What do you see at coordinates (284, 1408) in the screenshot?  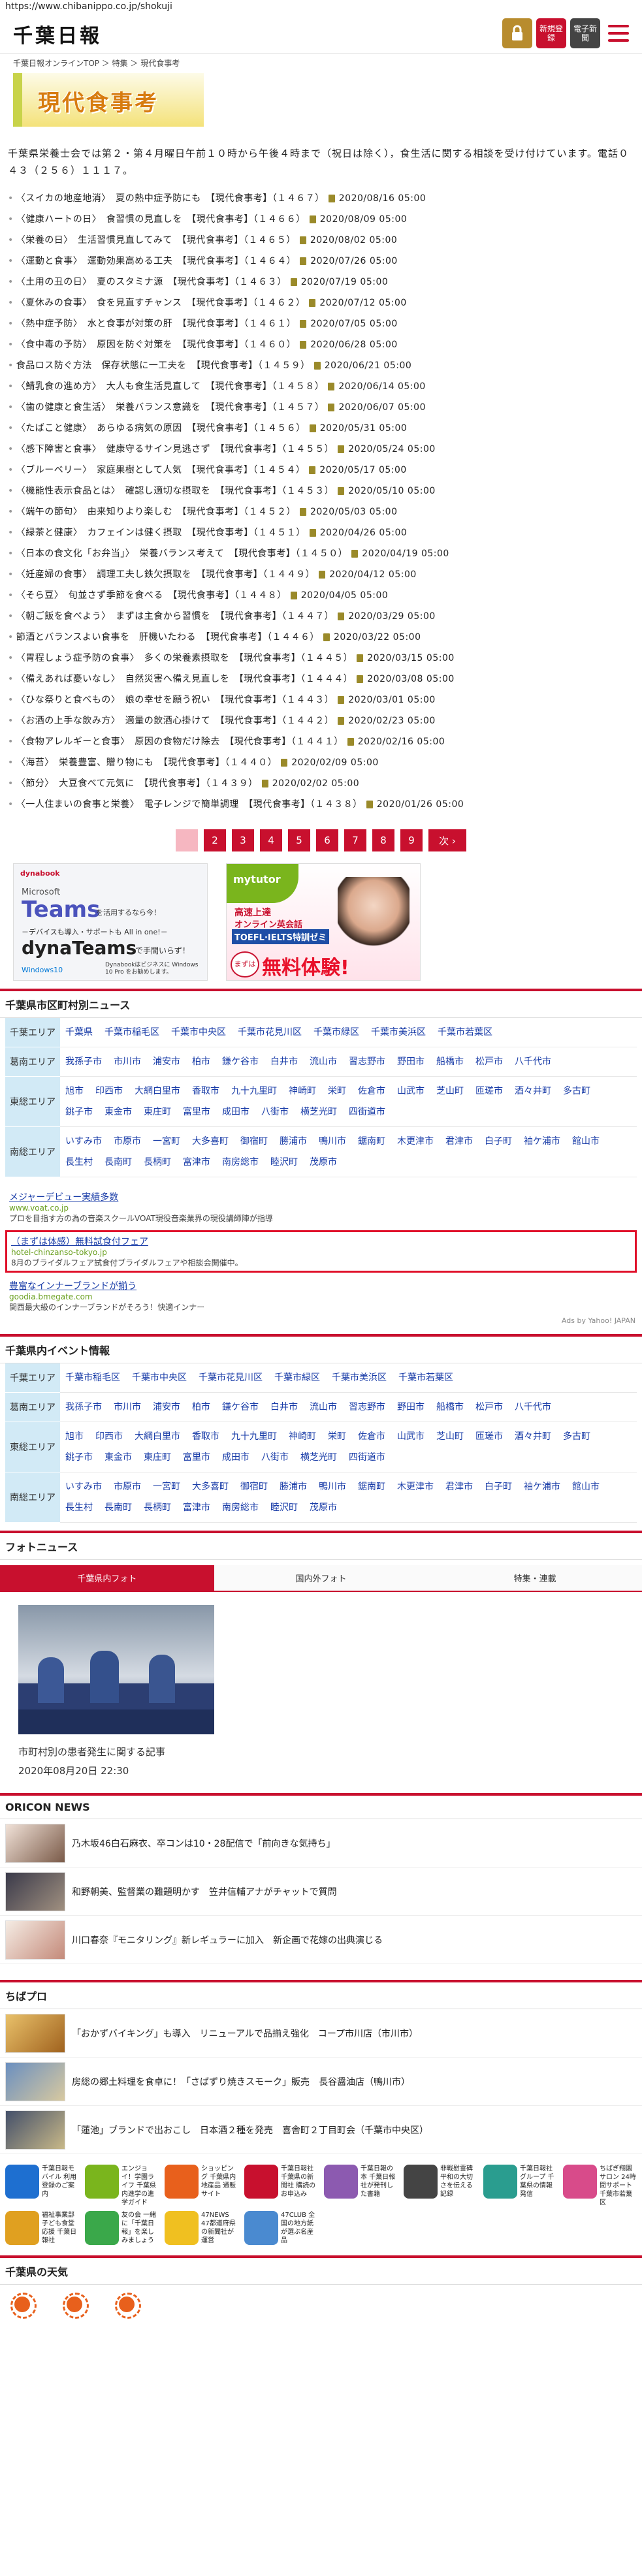 I see `area-link: 白井市` at bounding box center [284, 1408].